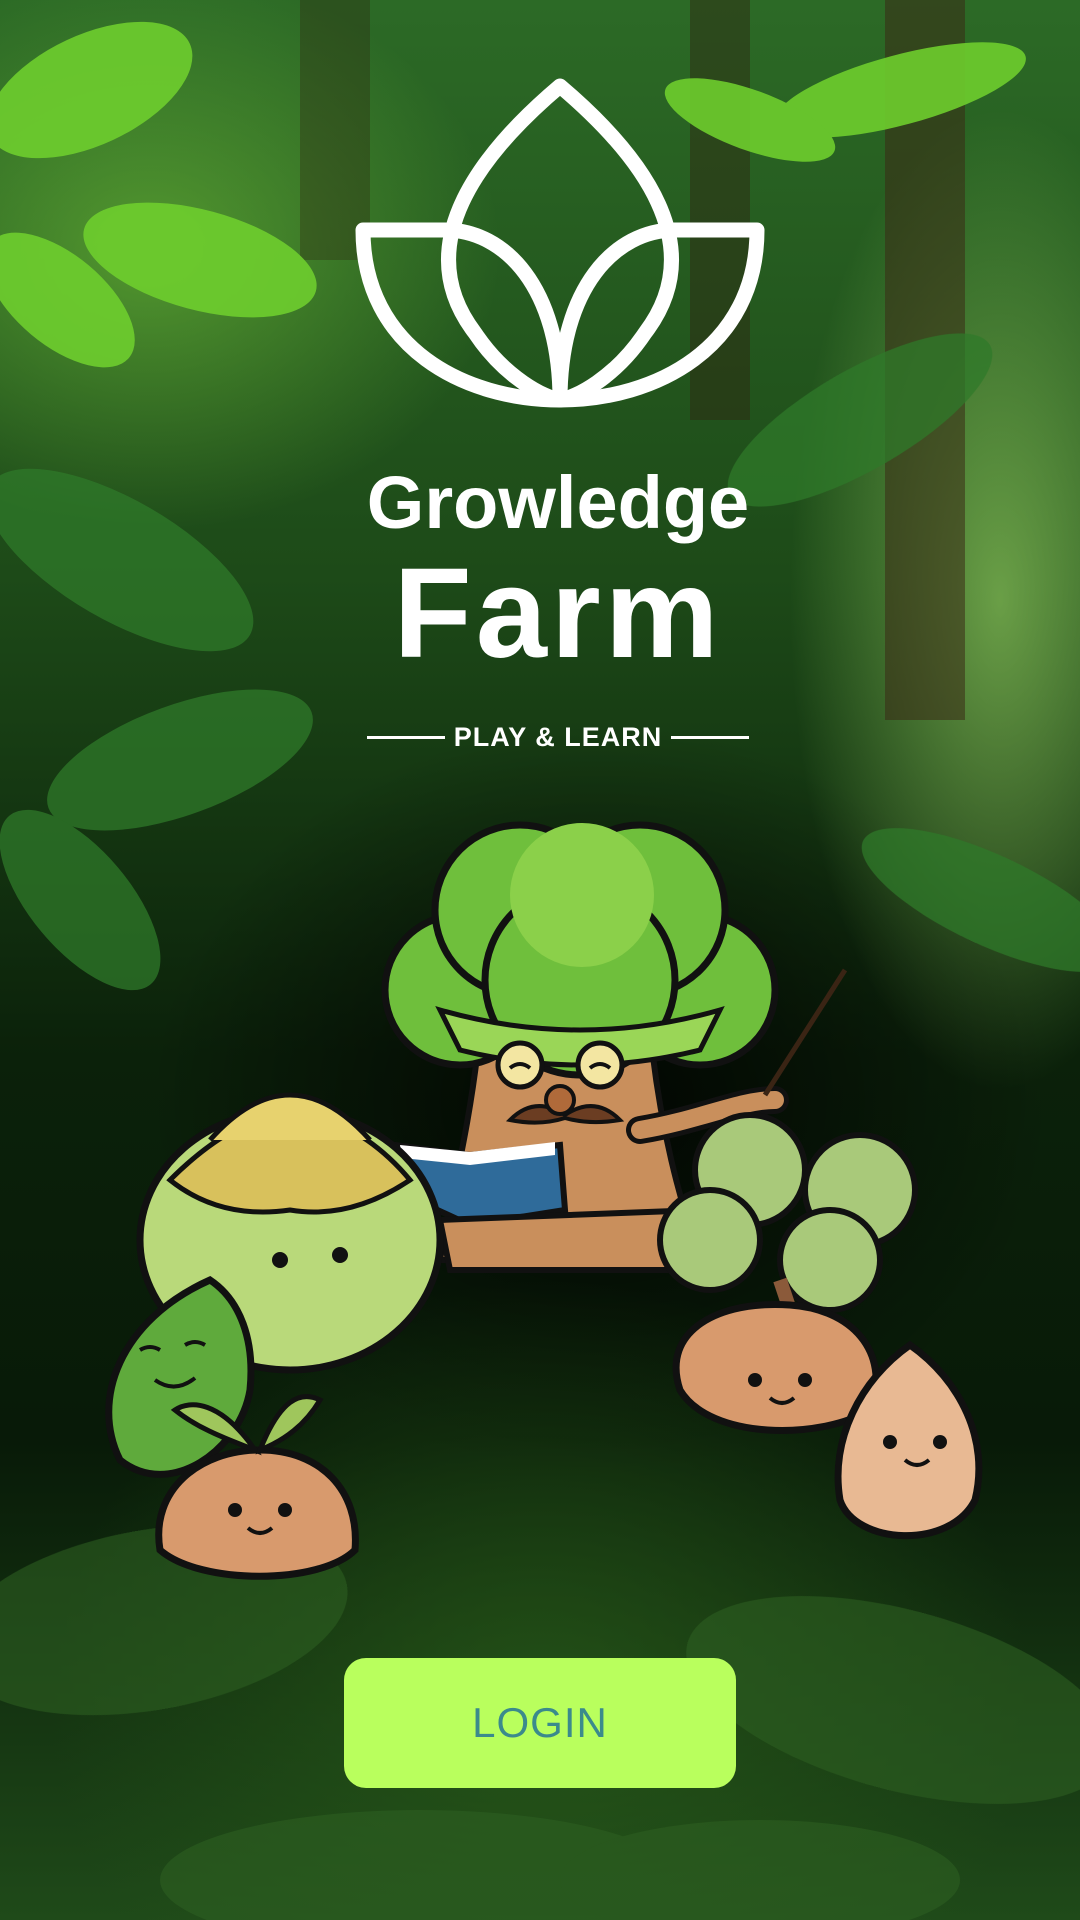 The image size is (1080, 1920). What do you see at coordinates (406, 737) in the screenshot?
I see `tagline-left-divider` at bounding box center [406, 737].